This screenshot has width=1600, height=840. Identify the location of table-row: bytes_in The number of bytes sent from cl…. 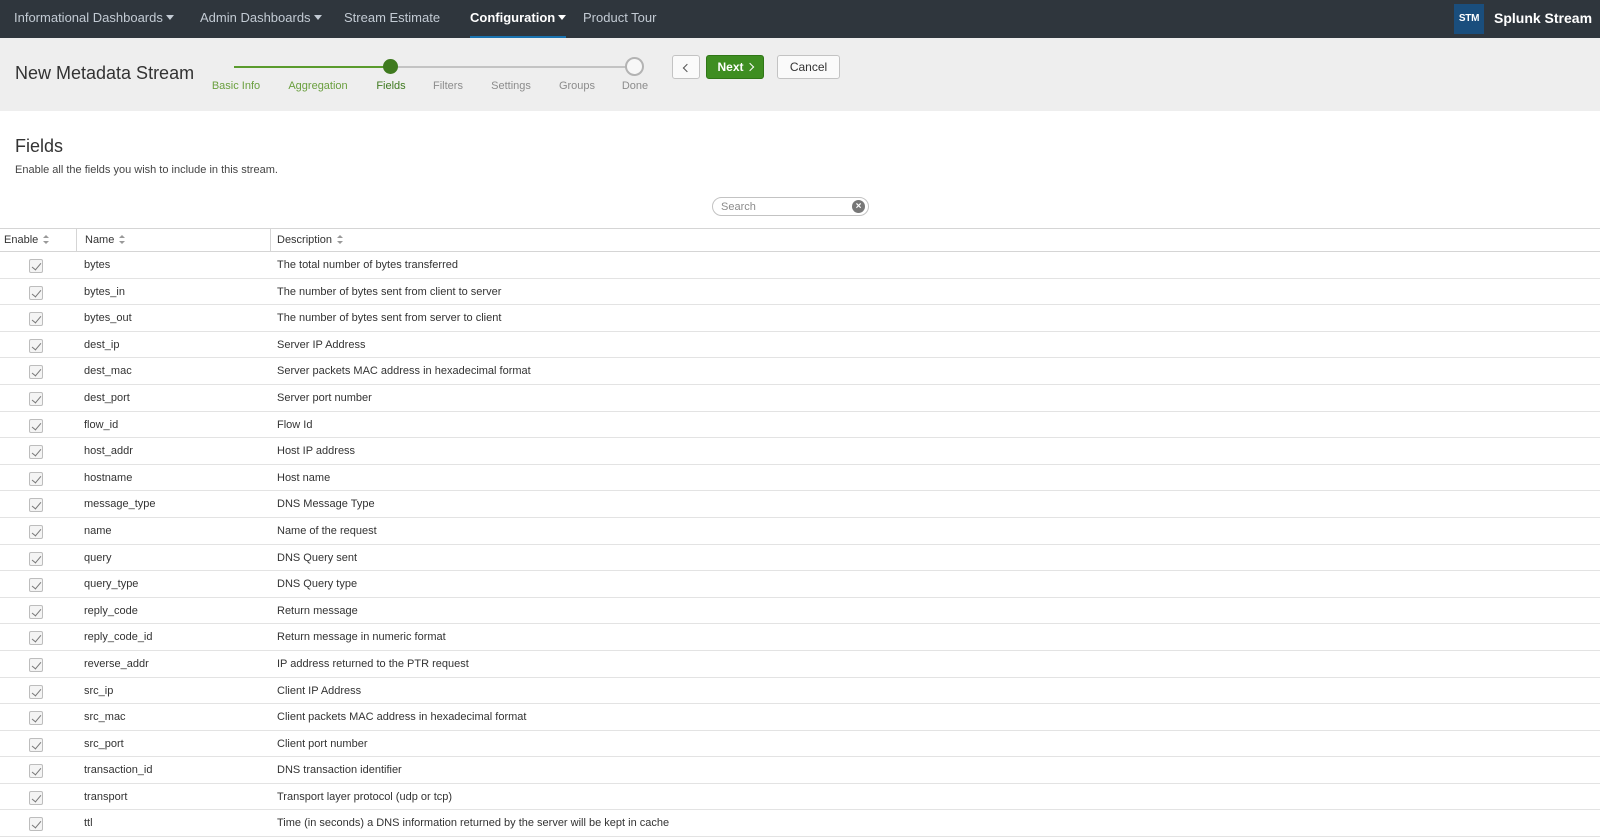
(800, 292).